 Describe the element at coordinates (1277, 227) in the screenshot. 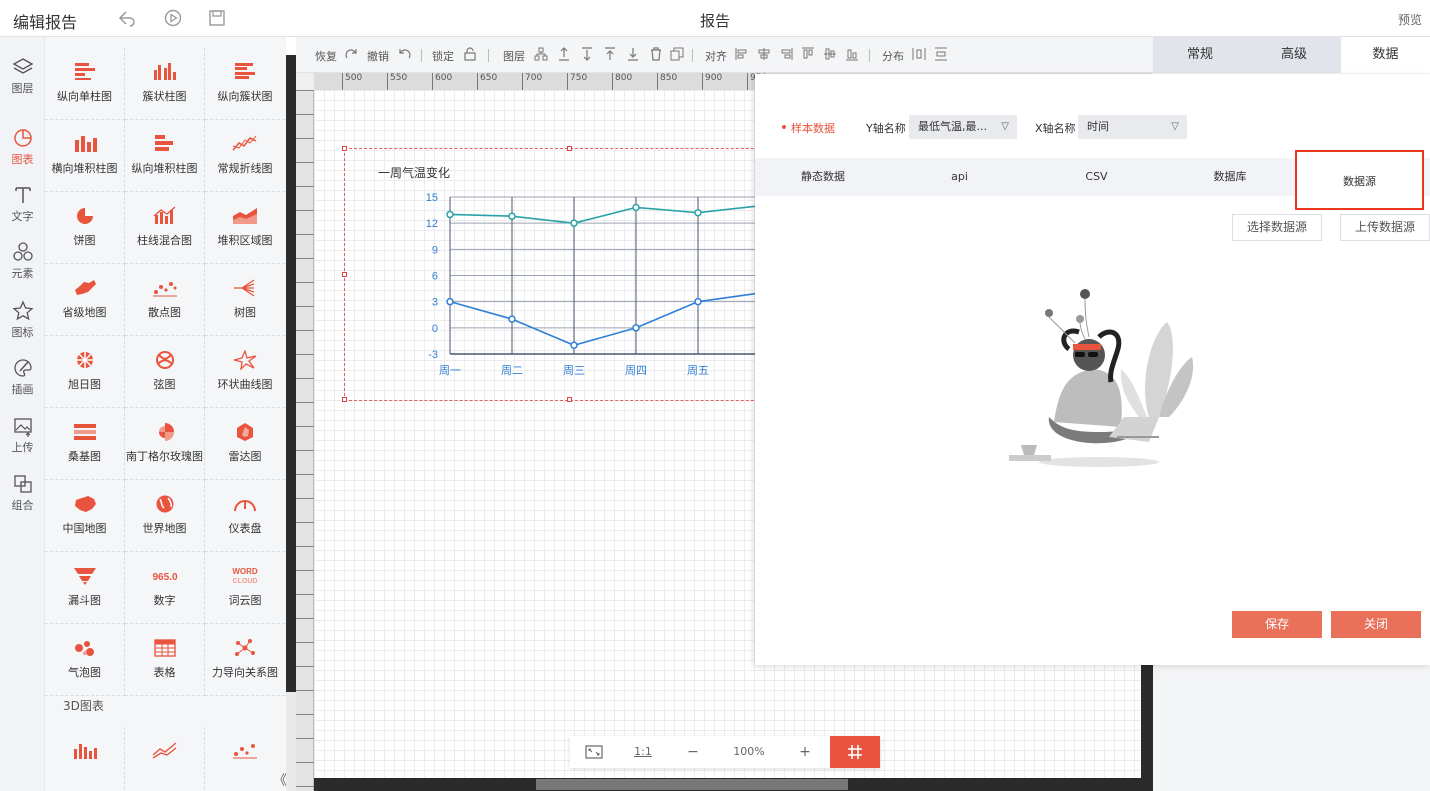

I see `select-data-source-button: 选择数据源` at that location.